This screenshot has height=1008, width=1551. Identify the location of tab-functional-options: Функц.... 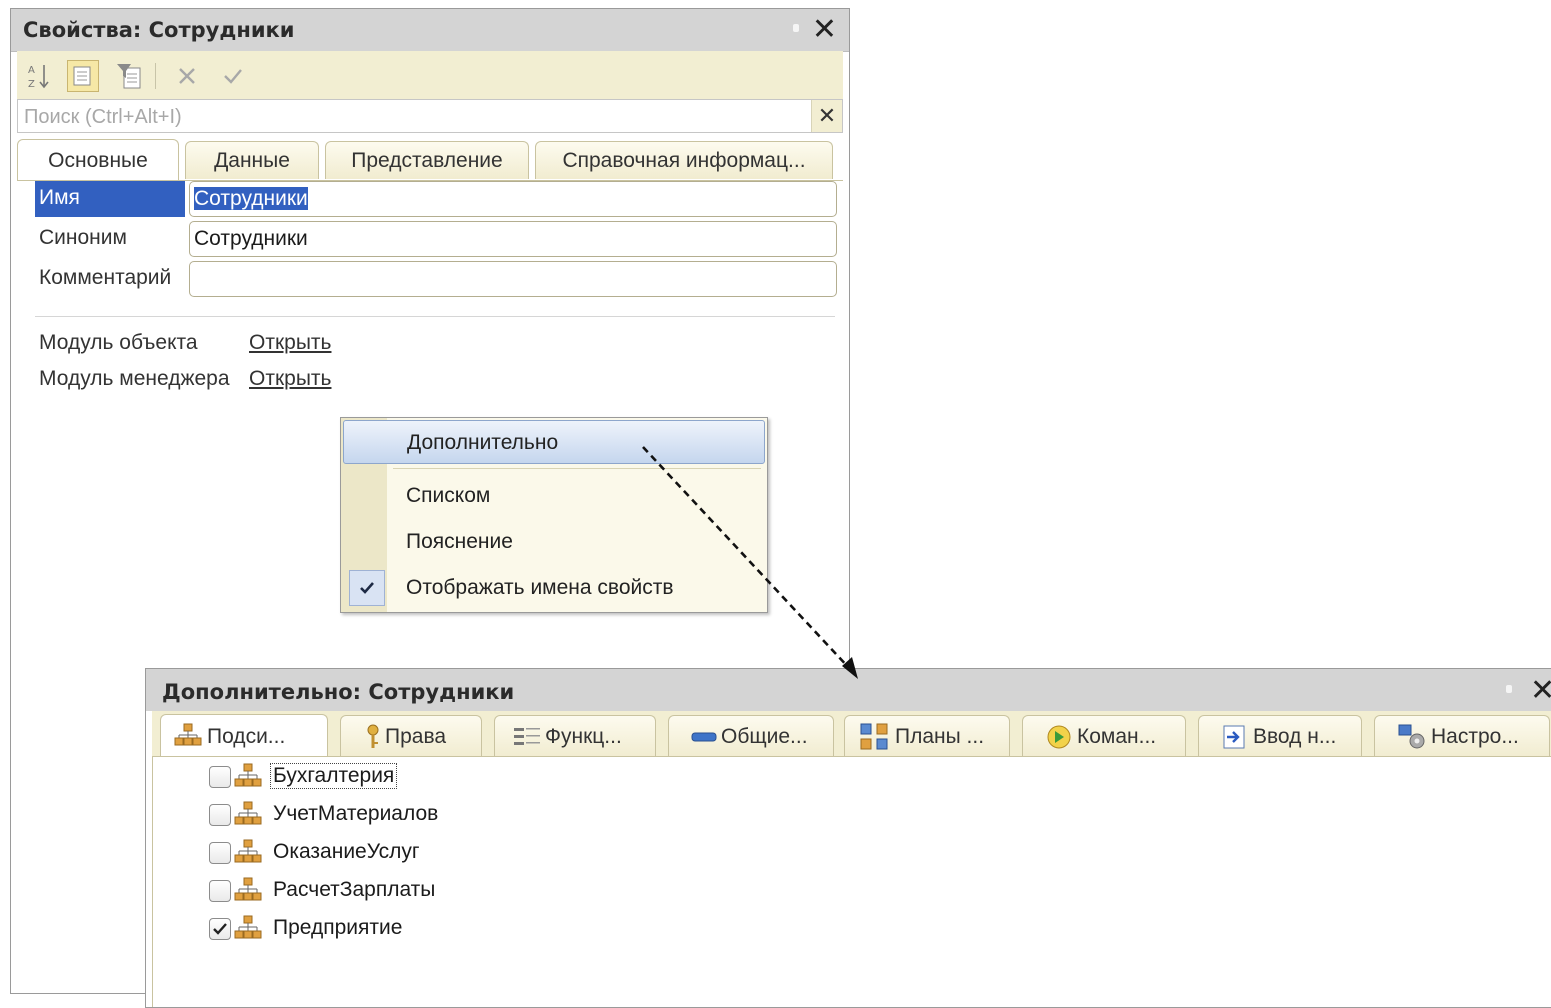
(575, 736).